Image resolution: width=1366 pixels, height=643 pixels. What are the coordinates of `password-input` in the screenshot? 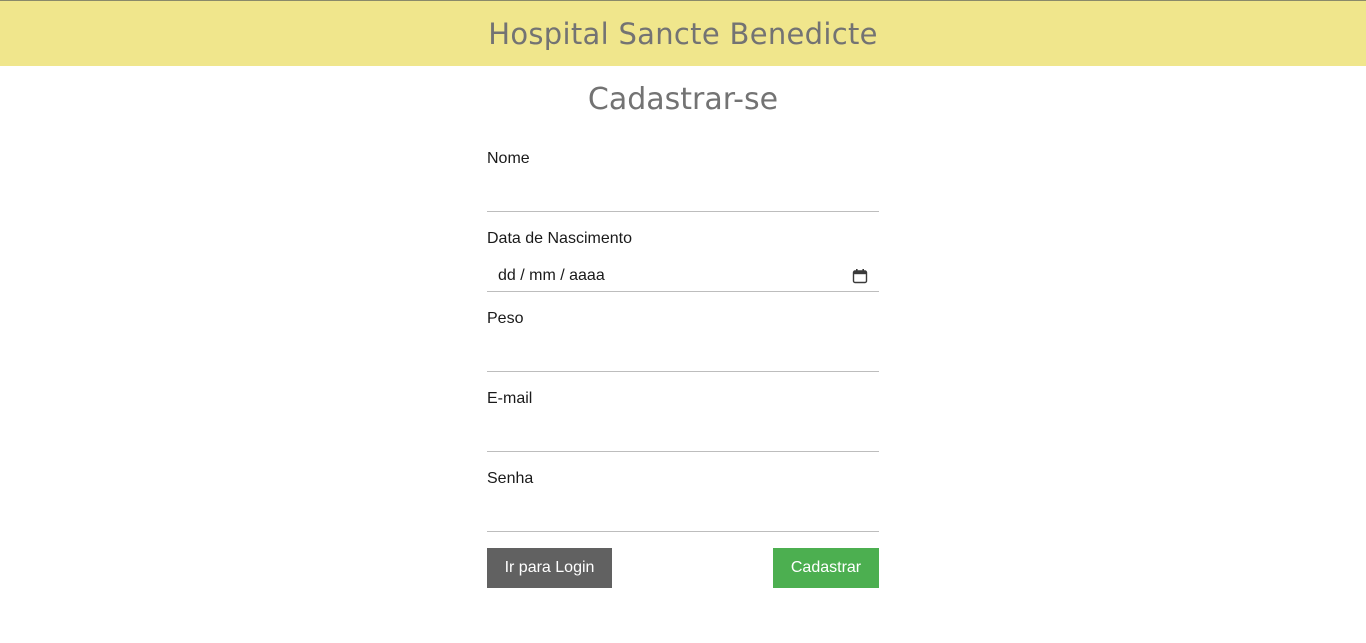 It's located at (683, 516).